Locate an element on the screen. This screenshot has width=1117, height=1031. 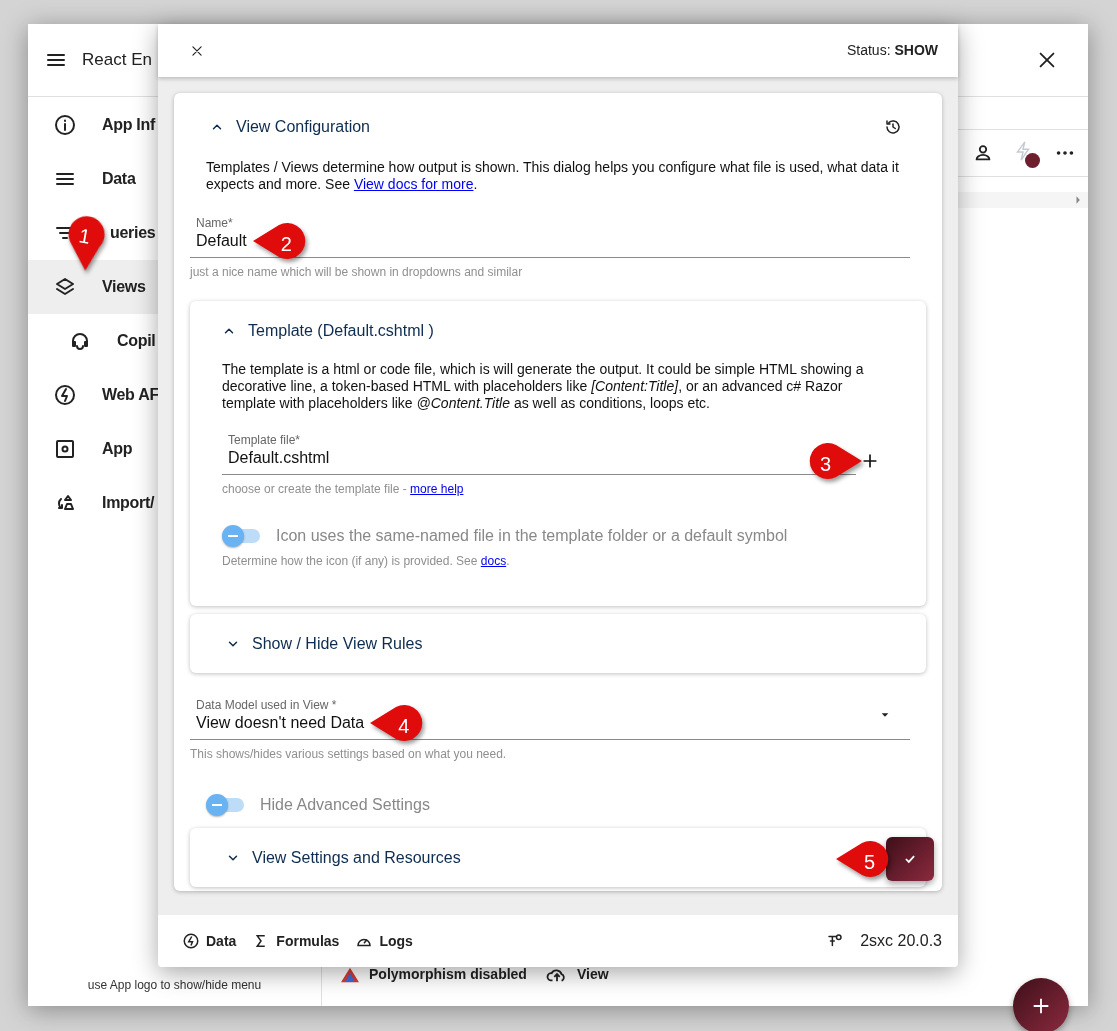
helper-text: just a nice name which will be shown in dropdowns and similar is located at coordinates (357, 272).